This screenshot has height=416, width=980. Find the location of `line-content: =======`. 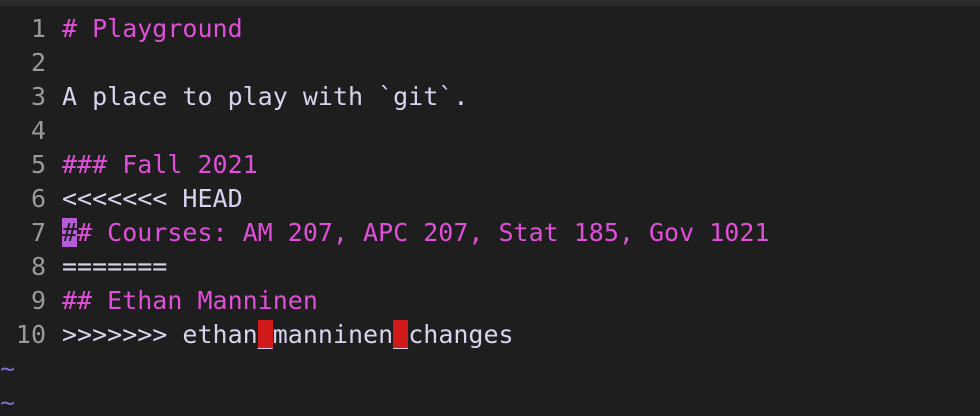

line-content: ======= is located at coordinates (114, 267).